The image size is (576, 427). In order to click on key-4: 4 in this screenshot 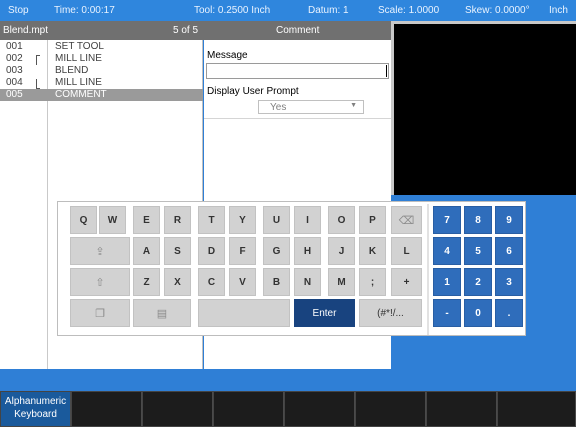, I will do `click(447, 251)`.